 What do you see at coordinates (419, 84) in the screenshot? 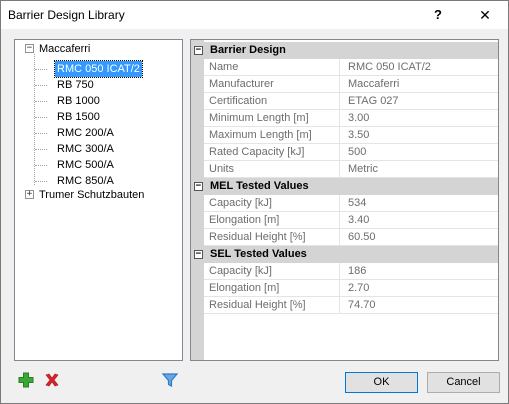
I see `property-value: Maccaferri` at bounding box center [419, 84].